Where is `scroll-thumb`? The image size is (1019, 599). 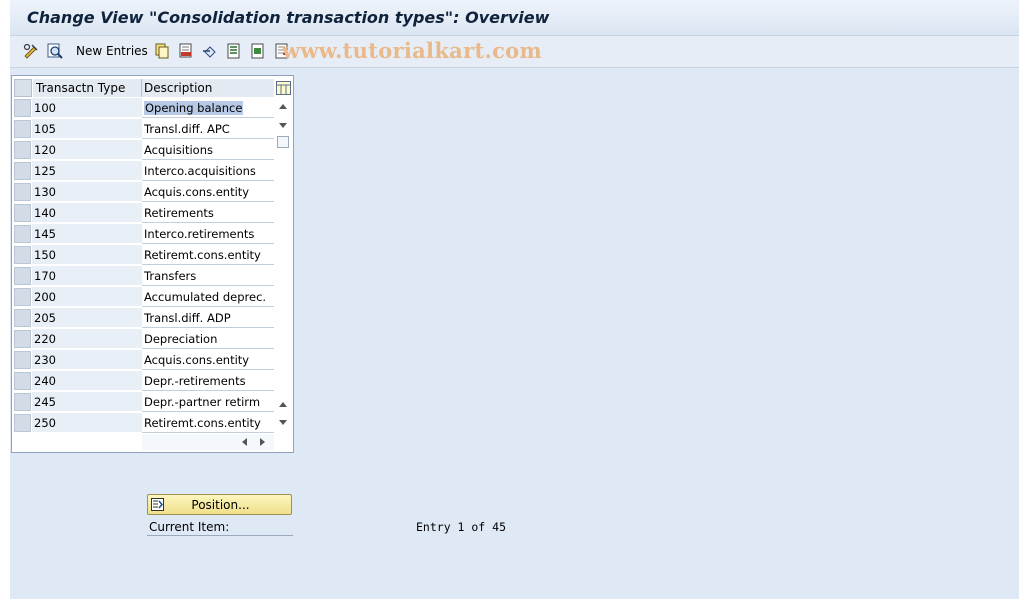 scroll-thumb is located at coordinates (283, 142).